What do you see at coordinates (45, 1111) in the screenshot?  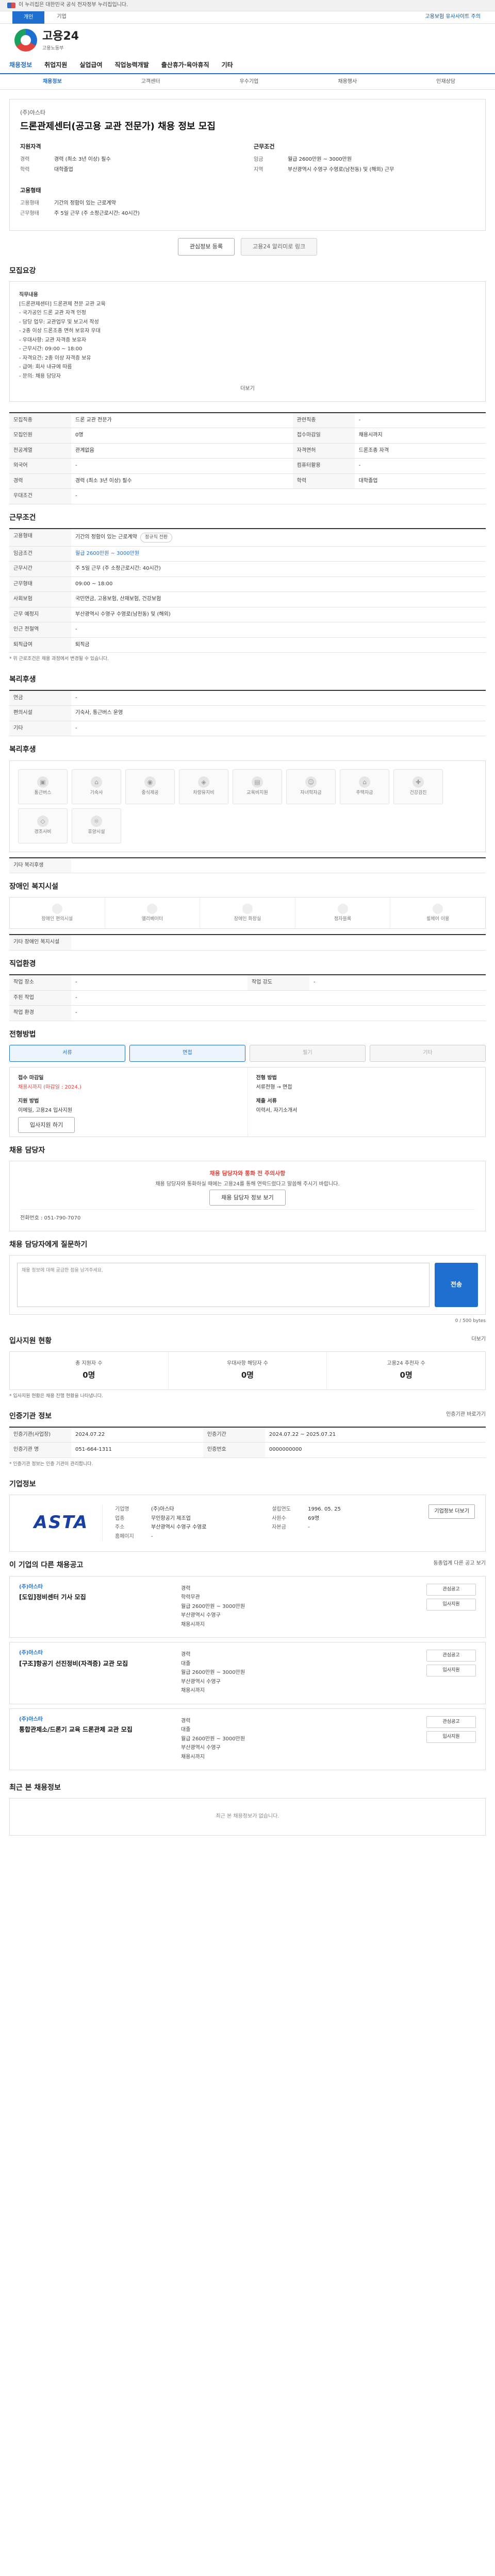 I see `apply-v: 이메일, 고용24 입사지원` at bounding box center [45, 1111].